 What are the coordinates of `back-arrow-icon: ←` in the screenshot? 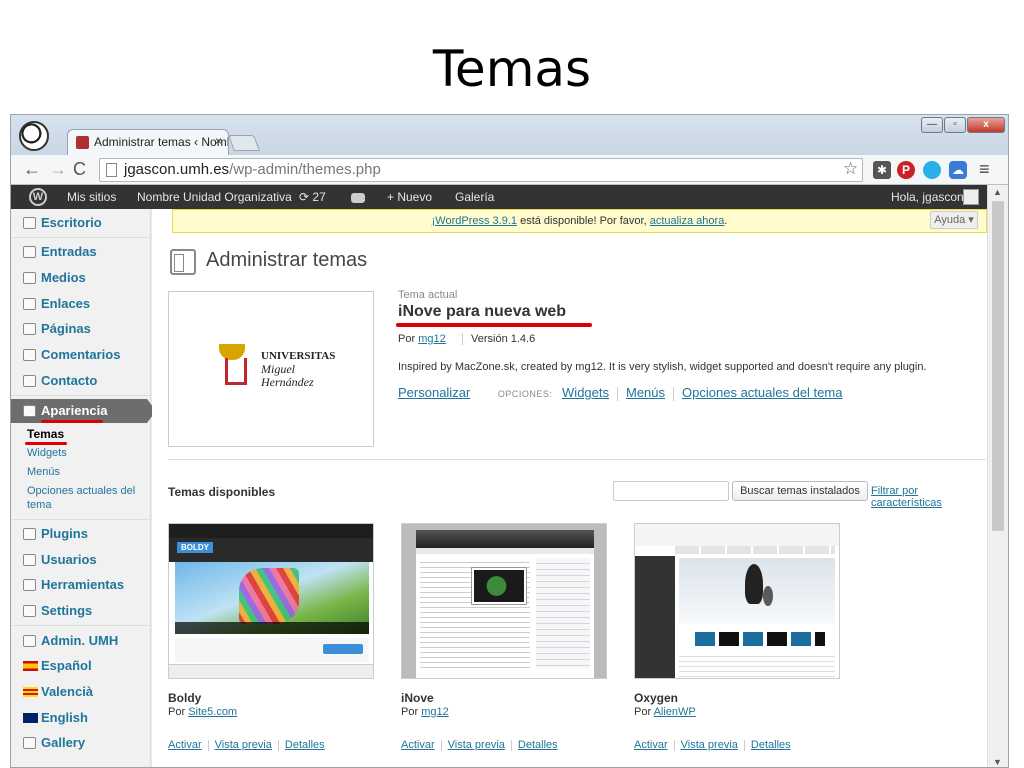 It's located at (32, 169).